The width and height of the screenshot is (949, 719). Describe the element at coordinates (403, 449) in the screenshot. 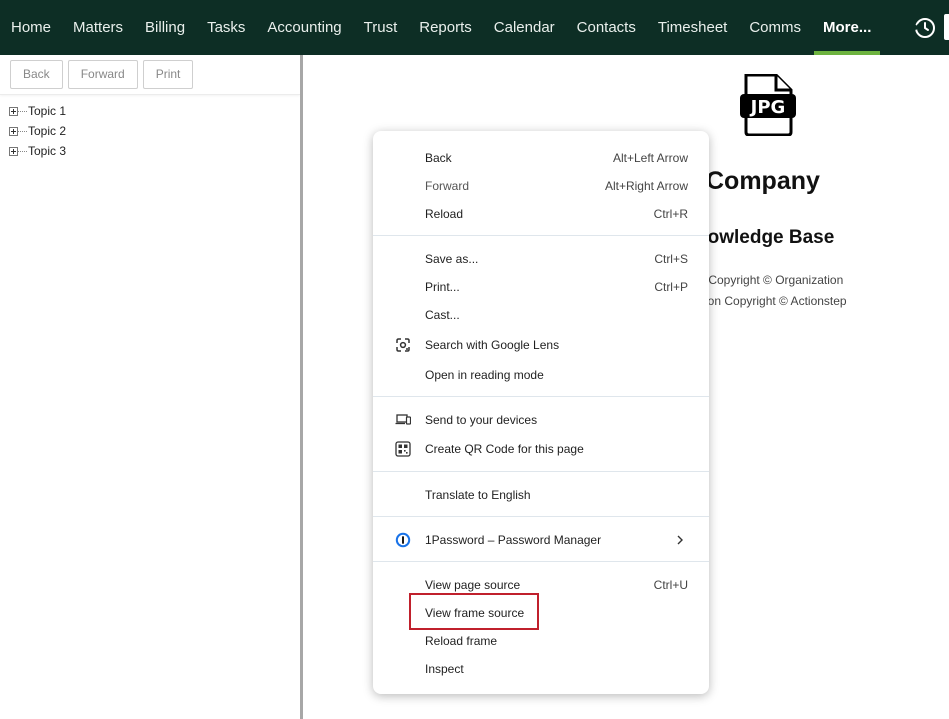

I see `qr-code-icon` at that location.